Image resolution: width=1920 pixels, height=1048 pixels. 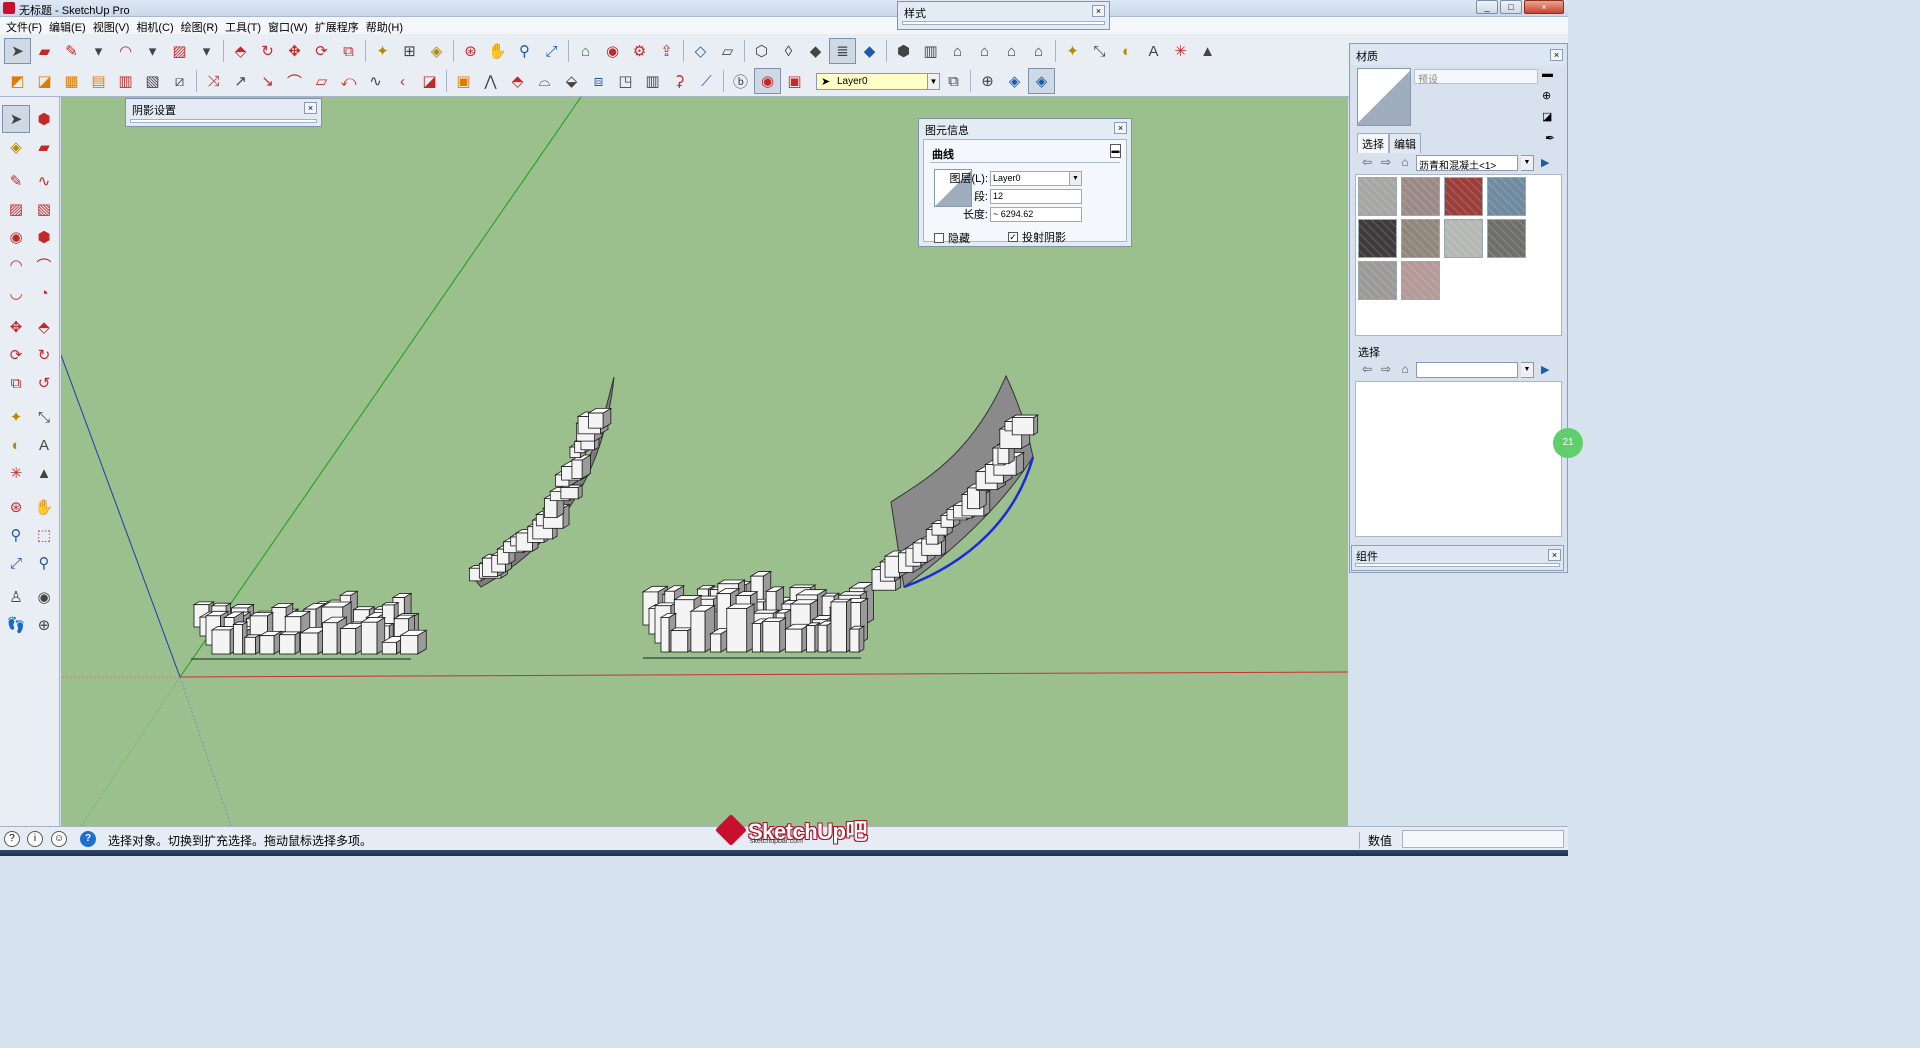 I want to click on position-camera-icon: ⊕, so click(x=987, y=81).